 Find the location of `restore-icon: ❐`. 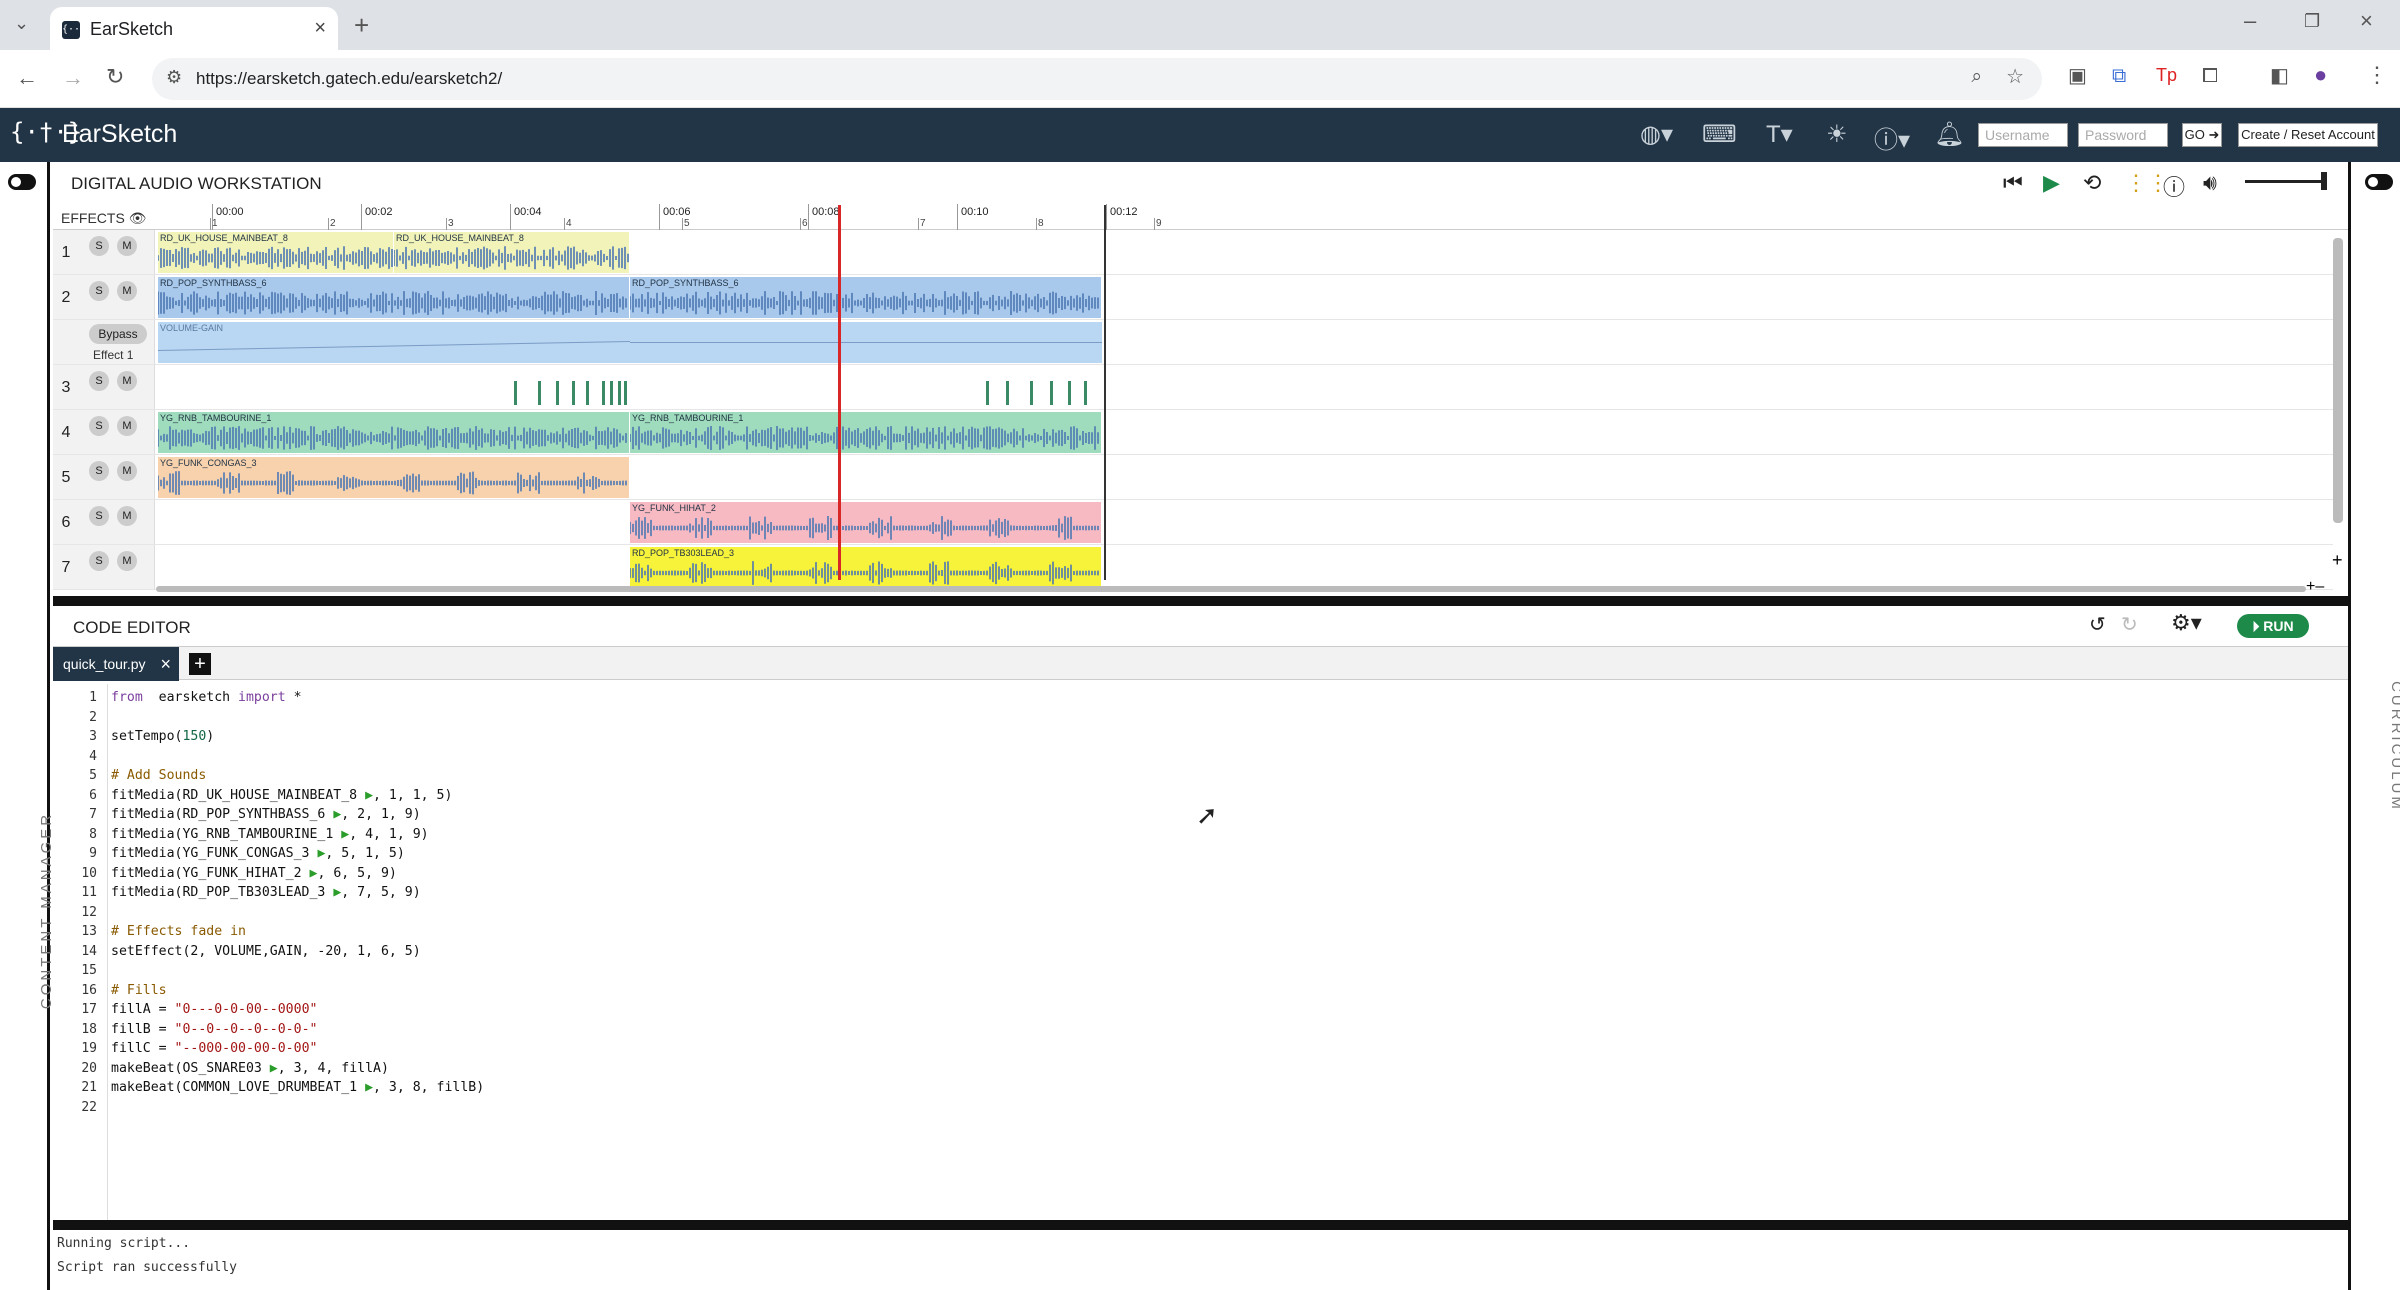

restore-icon: ❐ is located at coordinates (2312, 21).